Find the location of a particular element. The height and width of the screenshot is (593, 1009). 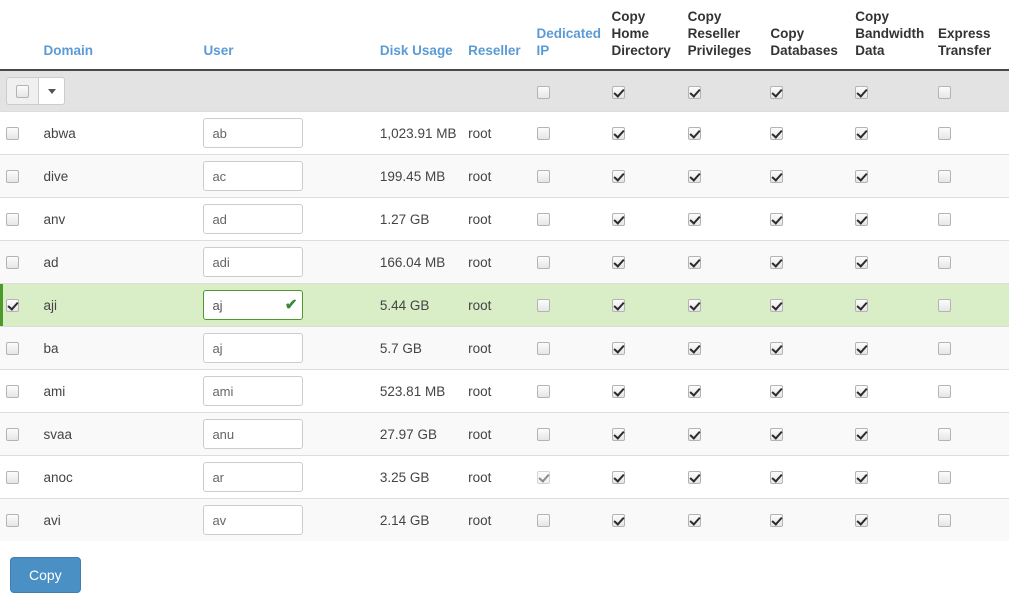

select-all-copy-bandwidth-checkbox is located at coordinates (862, 92).